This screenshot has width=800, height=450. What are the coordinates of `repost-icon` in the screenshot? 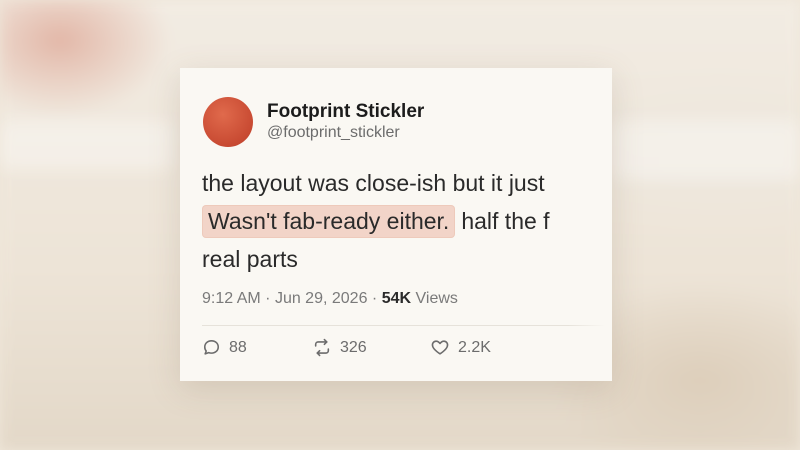 It's located at (322, 347).